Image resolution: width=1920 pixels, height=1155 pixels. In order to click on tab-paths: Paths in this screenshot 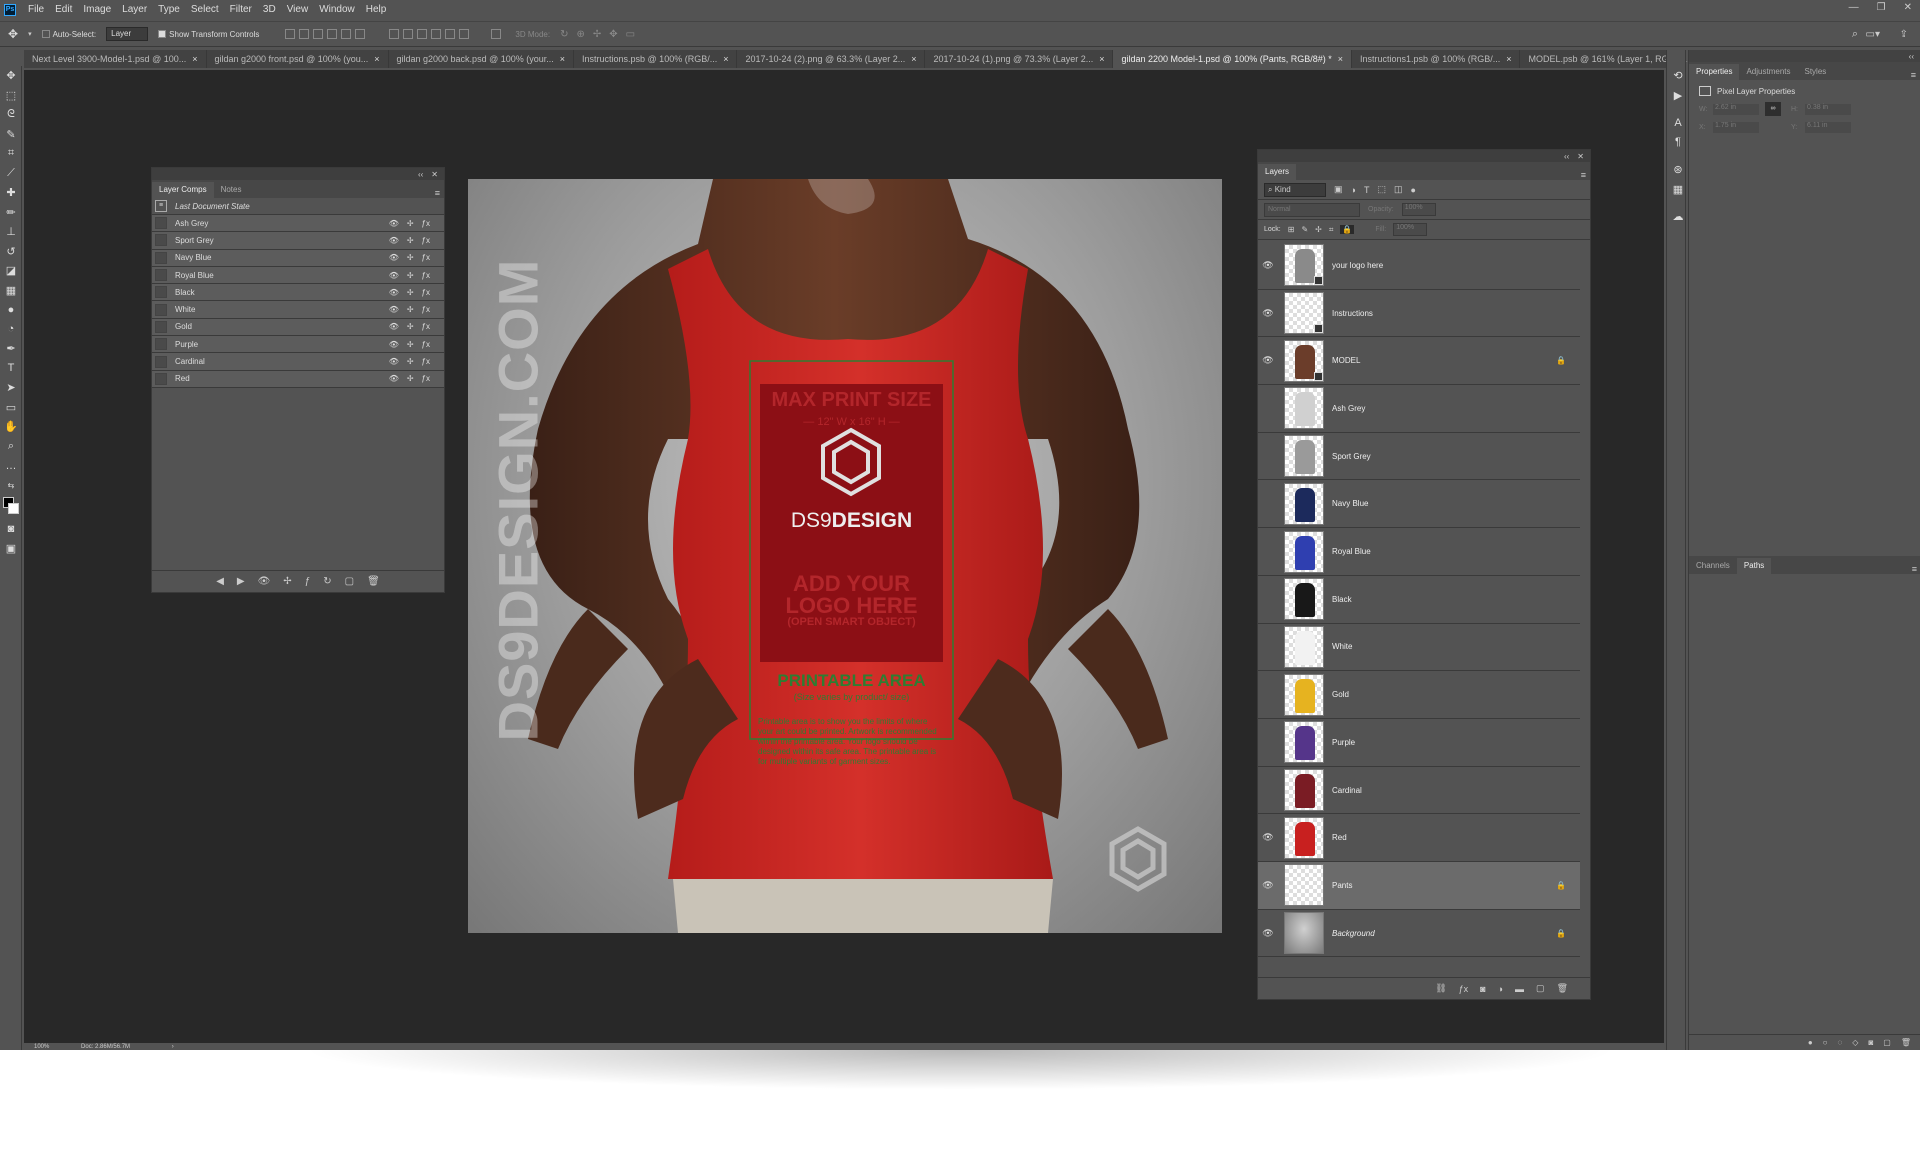, I will do `click(1754, 566)`.